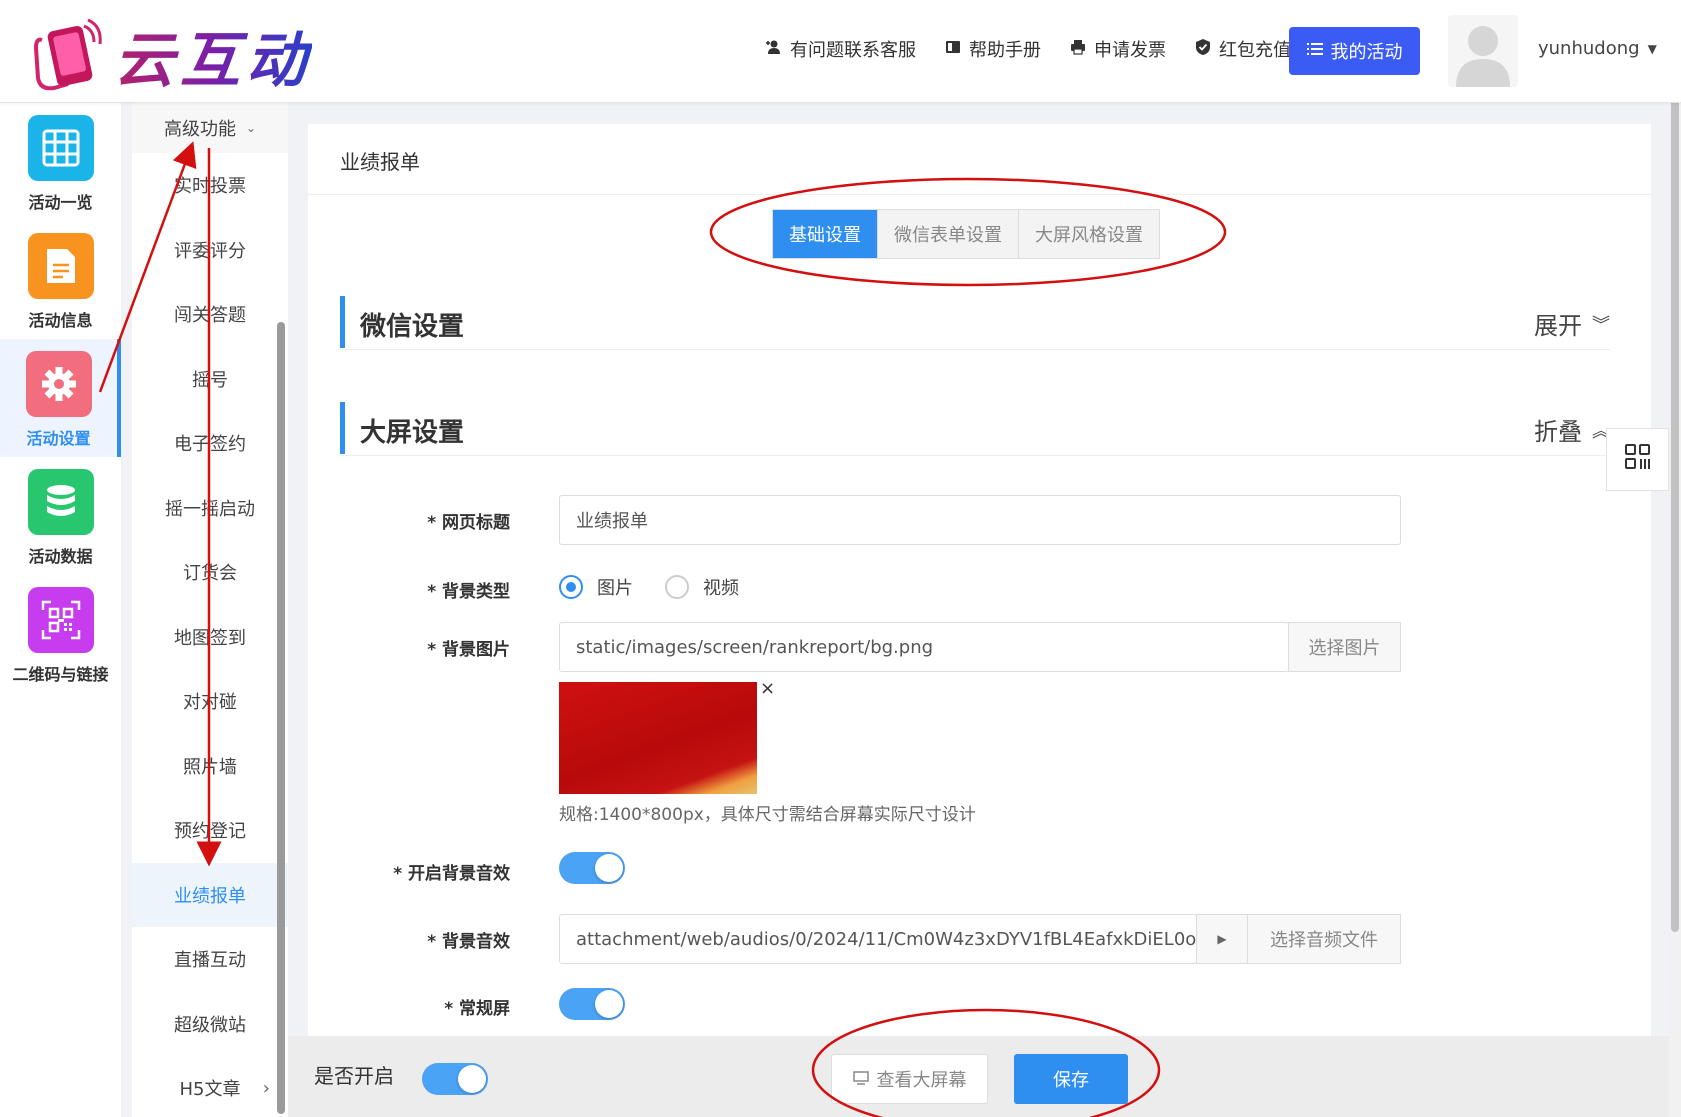 This screenshot has width=1681, height=1117. I want to click on logo: 云互动, so click(170, 55).